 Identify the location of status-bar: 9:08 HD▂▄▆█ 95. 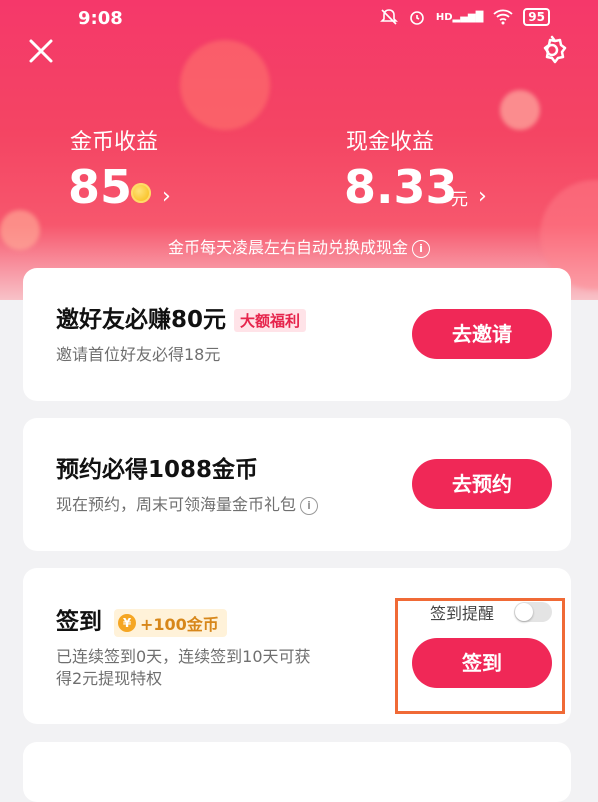
(299, 19).